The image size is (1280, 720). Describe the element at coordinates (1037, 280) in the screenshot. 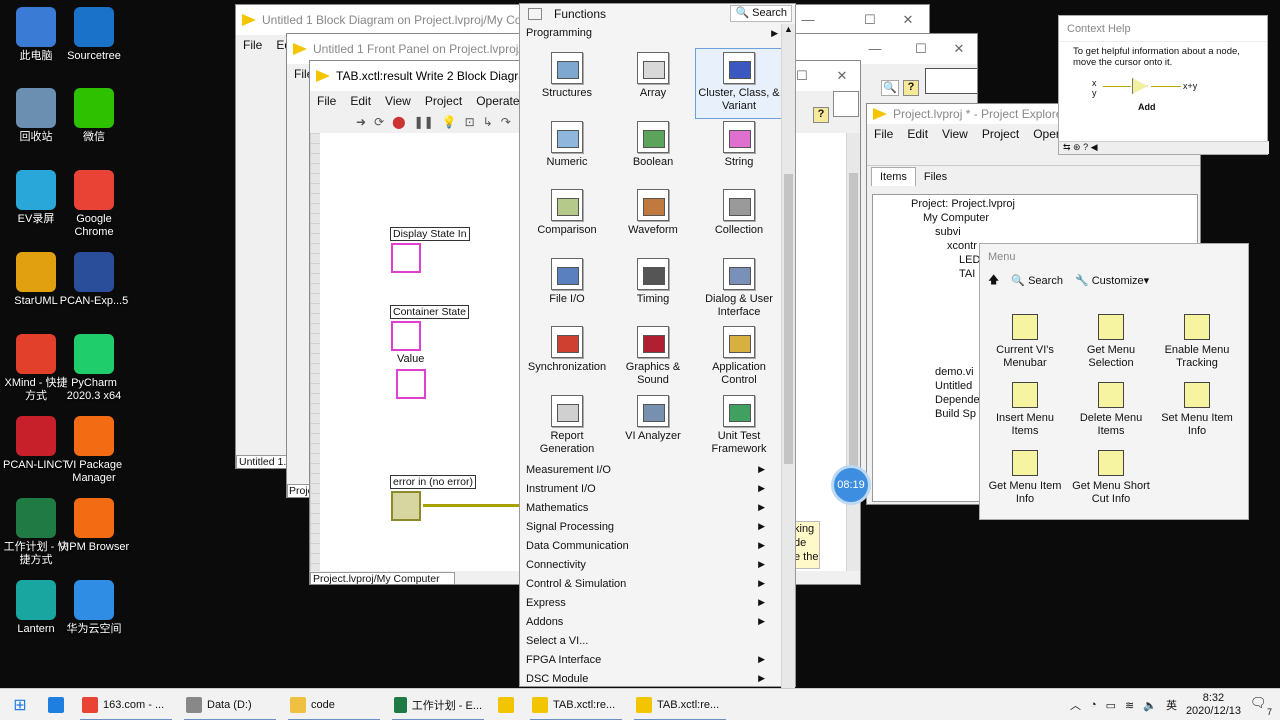

I see `menu-search-button: 🔍 Search` at that location.